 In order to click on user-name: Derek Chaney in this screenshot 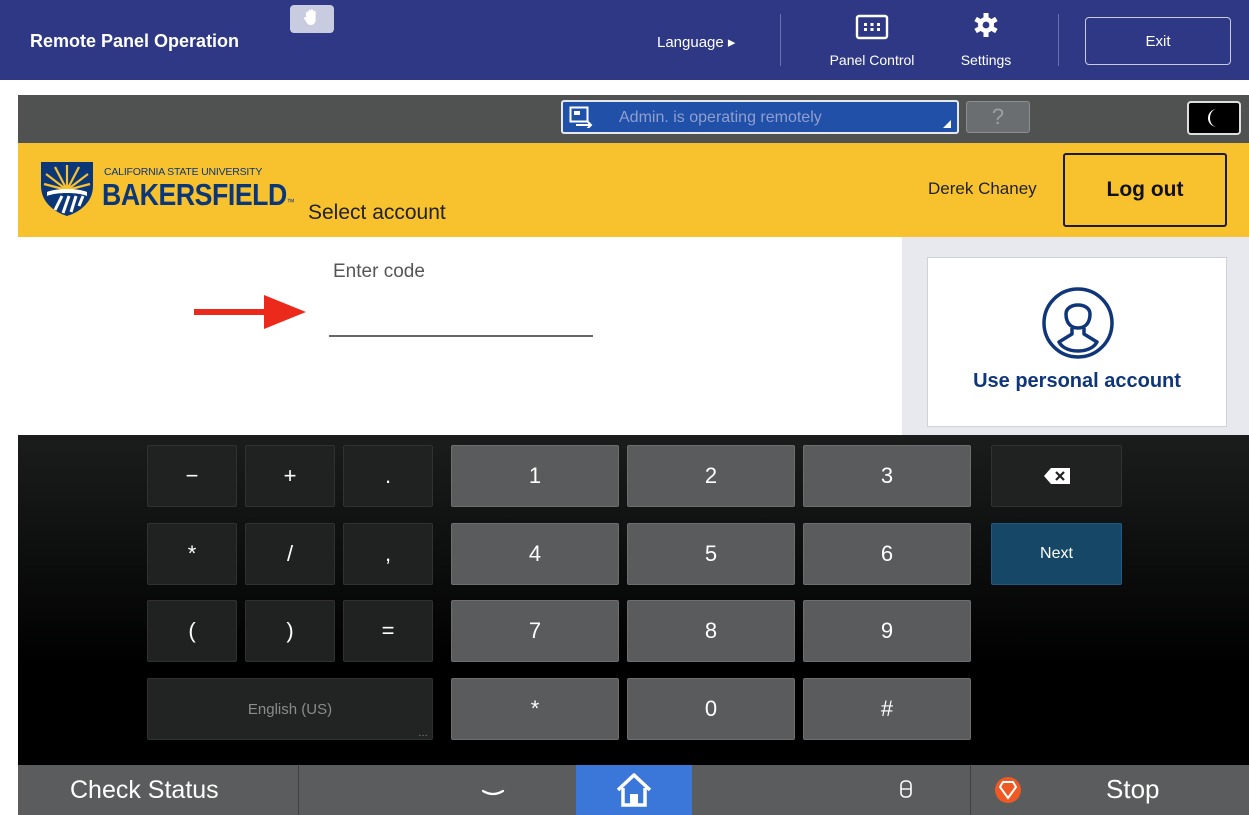, I will do `click(982, 188)`.